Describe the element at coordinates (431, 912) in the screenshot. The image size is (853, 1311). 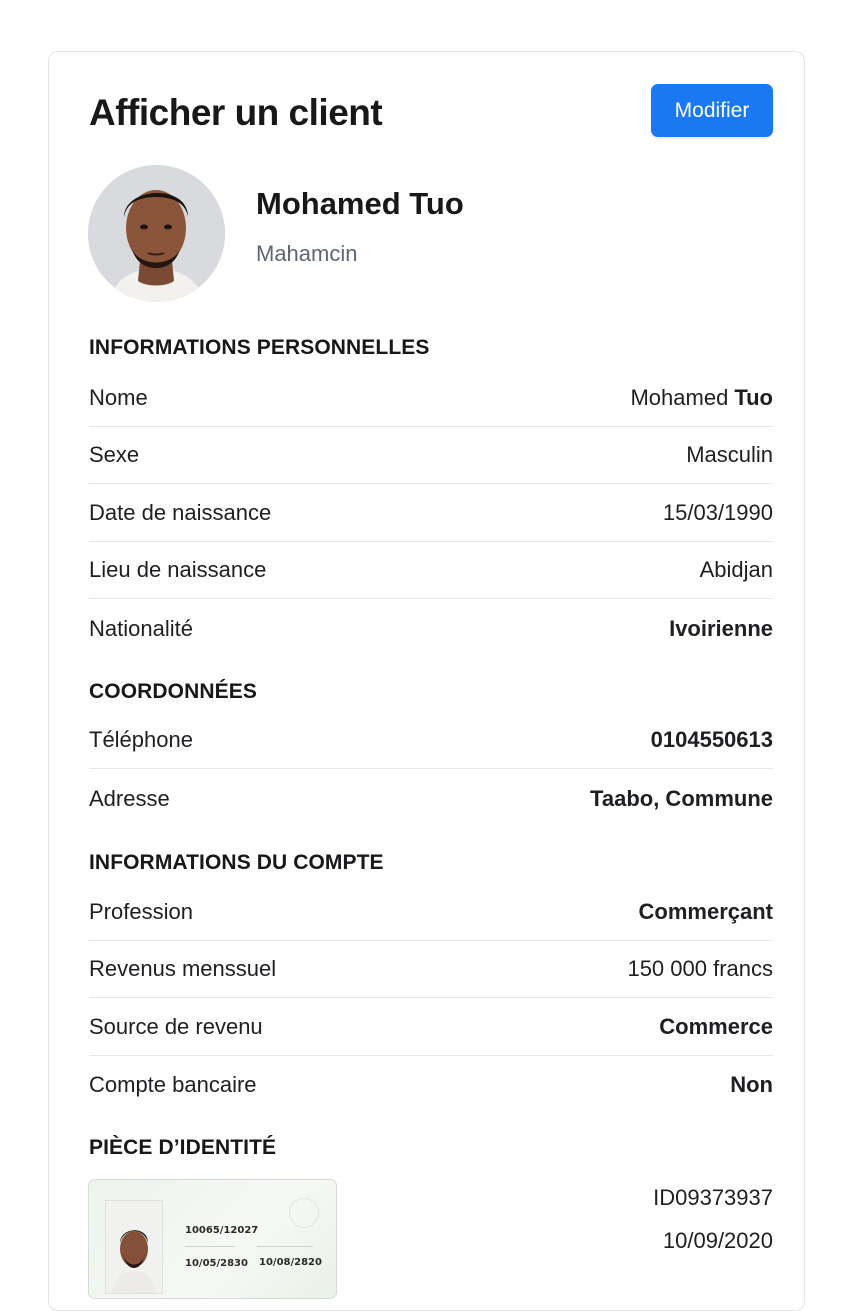
I see `info-row-profession: Profession Commerçant` at that location.